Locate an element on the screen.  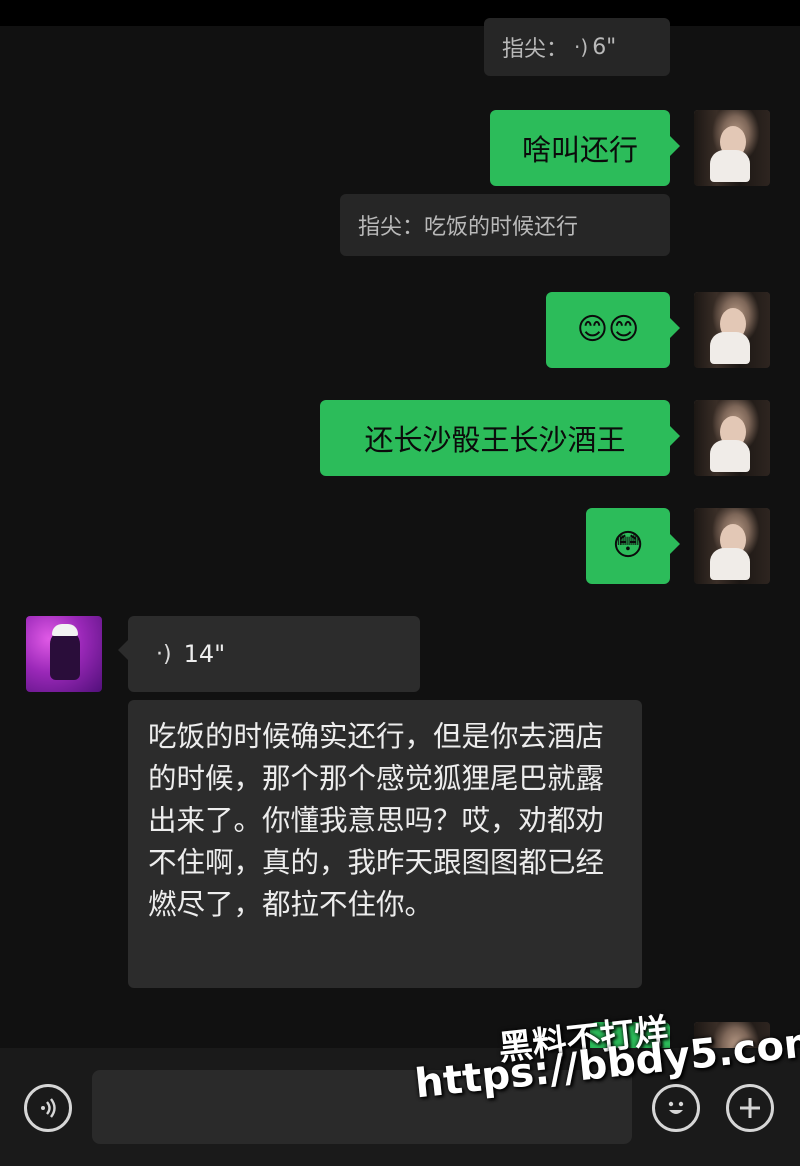
status-bar is located at coordinates (400, 13).